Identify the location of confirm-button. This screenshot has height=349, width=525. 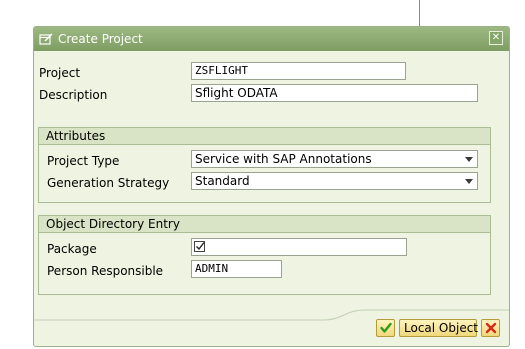
(385, 328).